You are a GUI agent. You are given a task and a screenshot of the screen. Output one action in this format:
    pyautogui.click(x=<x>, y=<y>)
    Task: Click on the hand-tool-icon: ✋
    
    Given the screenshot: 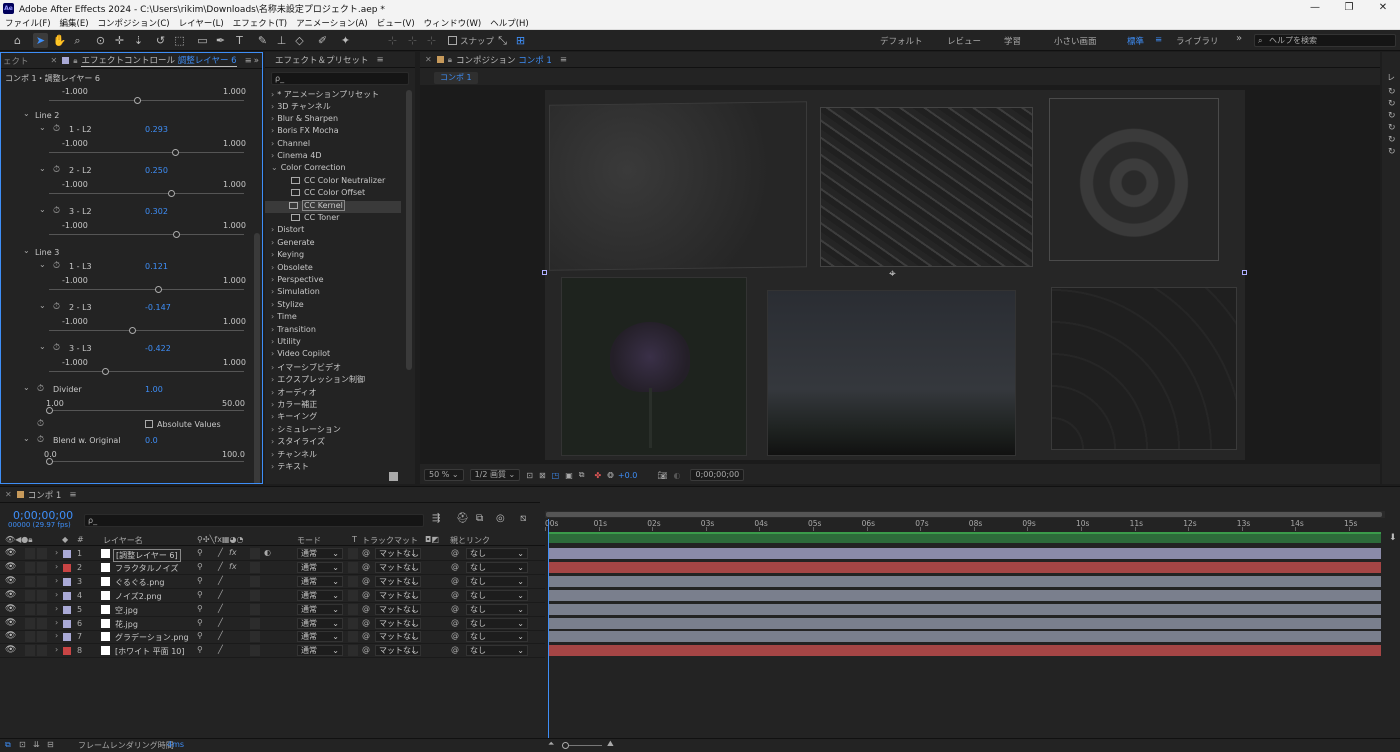 What is the action you would take?
    pyautogui.click(x=59, y=40)
    